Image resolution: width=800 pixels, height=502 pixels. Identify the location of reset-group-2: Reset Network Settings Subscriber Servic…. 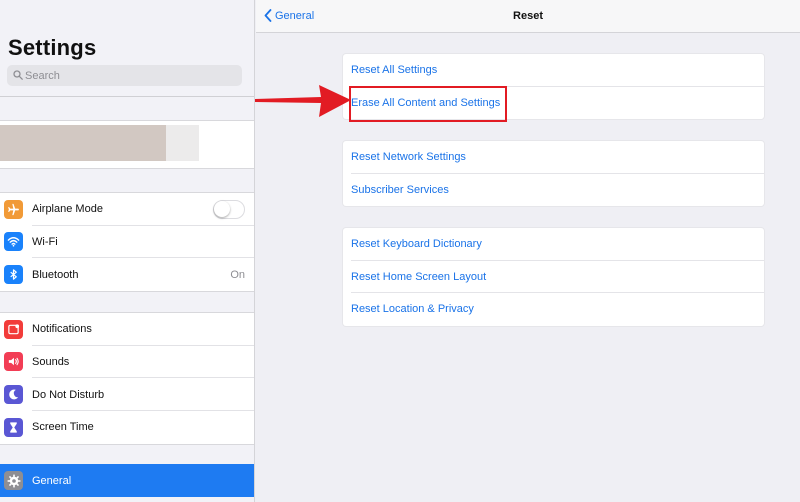
(553, 173).